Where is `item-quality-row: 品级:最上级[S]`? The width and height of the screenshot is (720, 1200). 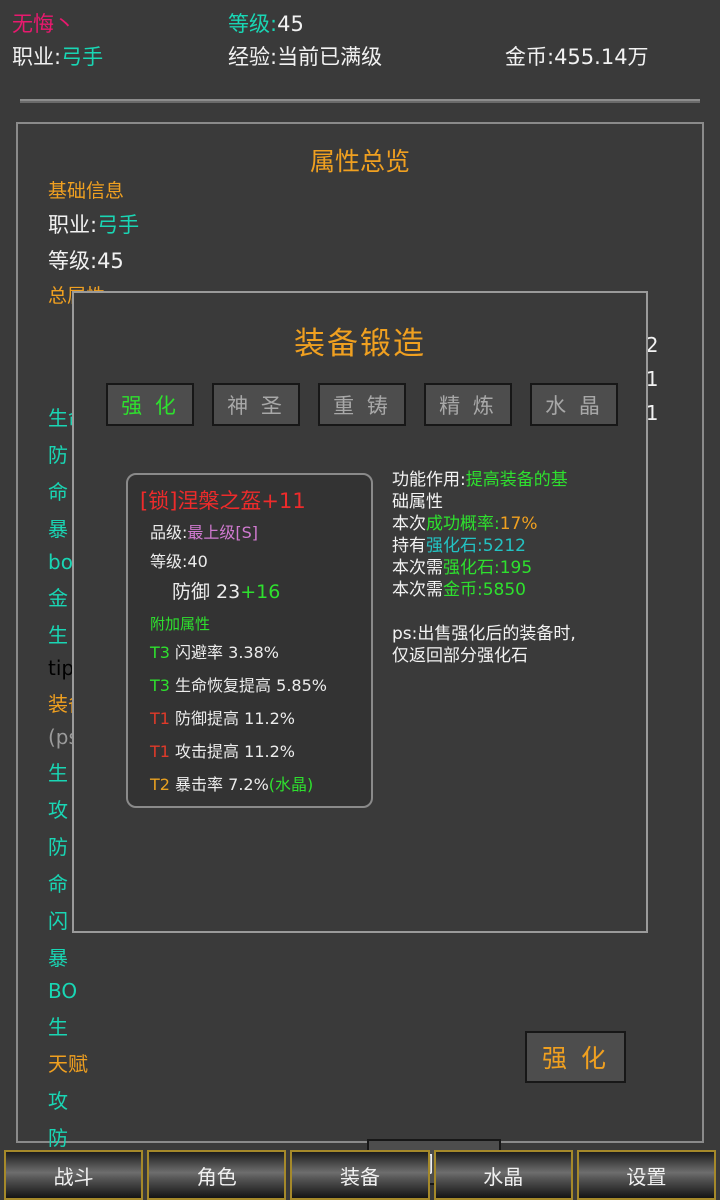
item-quality-row: 品级:最上级[S] is located at coordinates (238, 531).